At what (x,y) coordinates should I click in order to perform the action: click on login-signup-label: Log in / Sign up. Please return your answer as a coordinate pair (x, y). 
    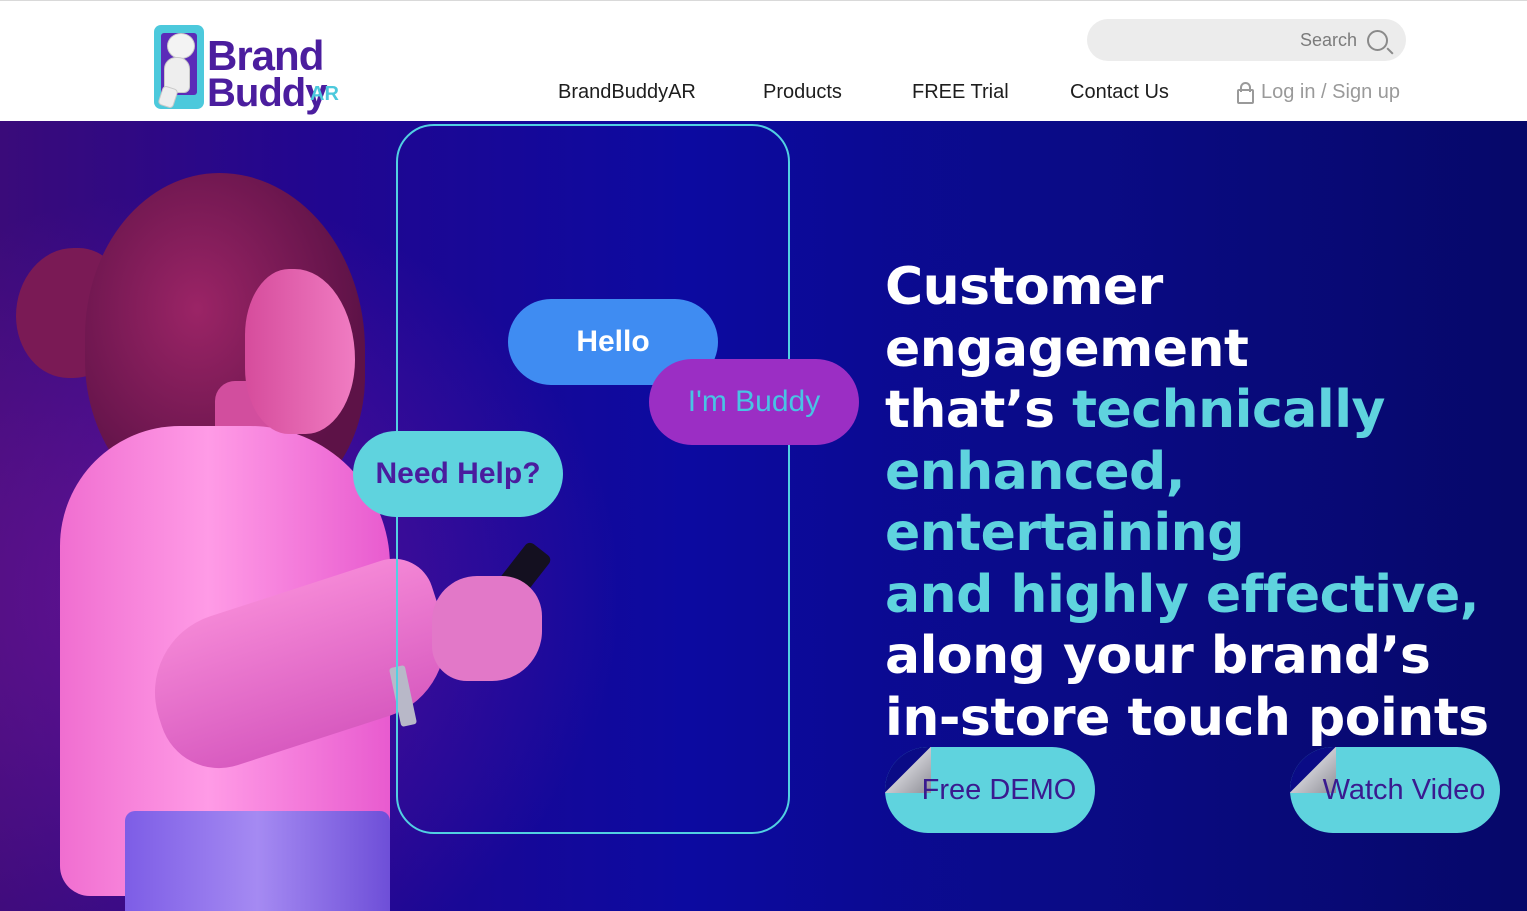
    Looking at the image, I should click on (1330, 92).